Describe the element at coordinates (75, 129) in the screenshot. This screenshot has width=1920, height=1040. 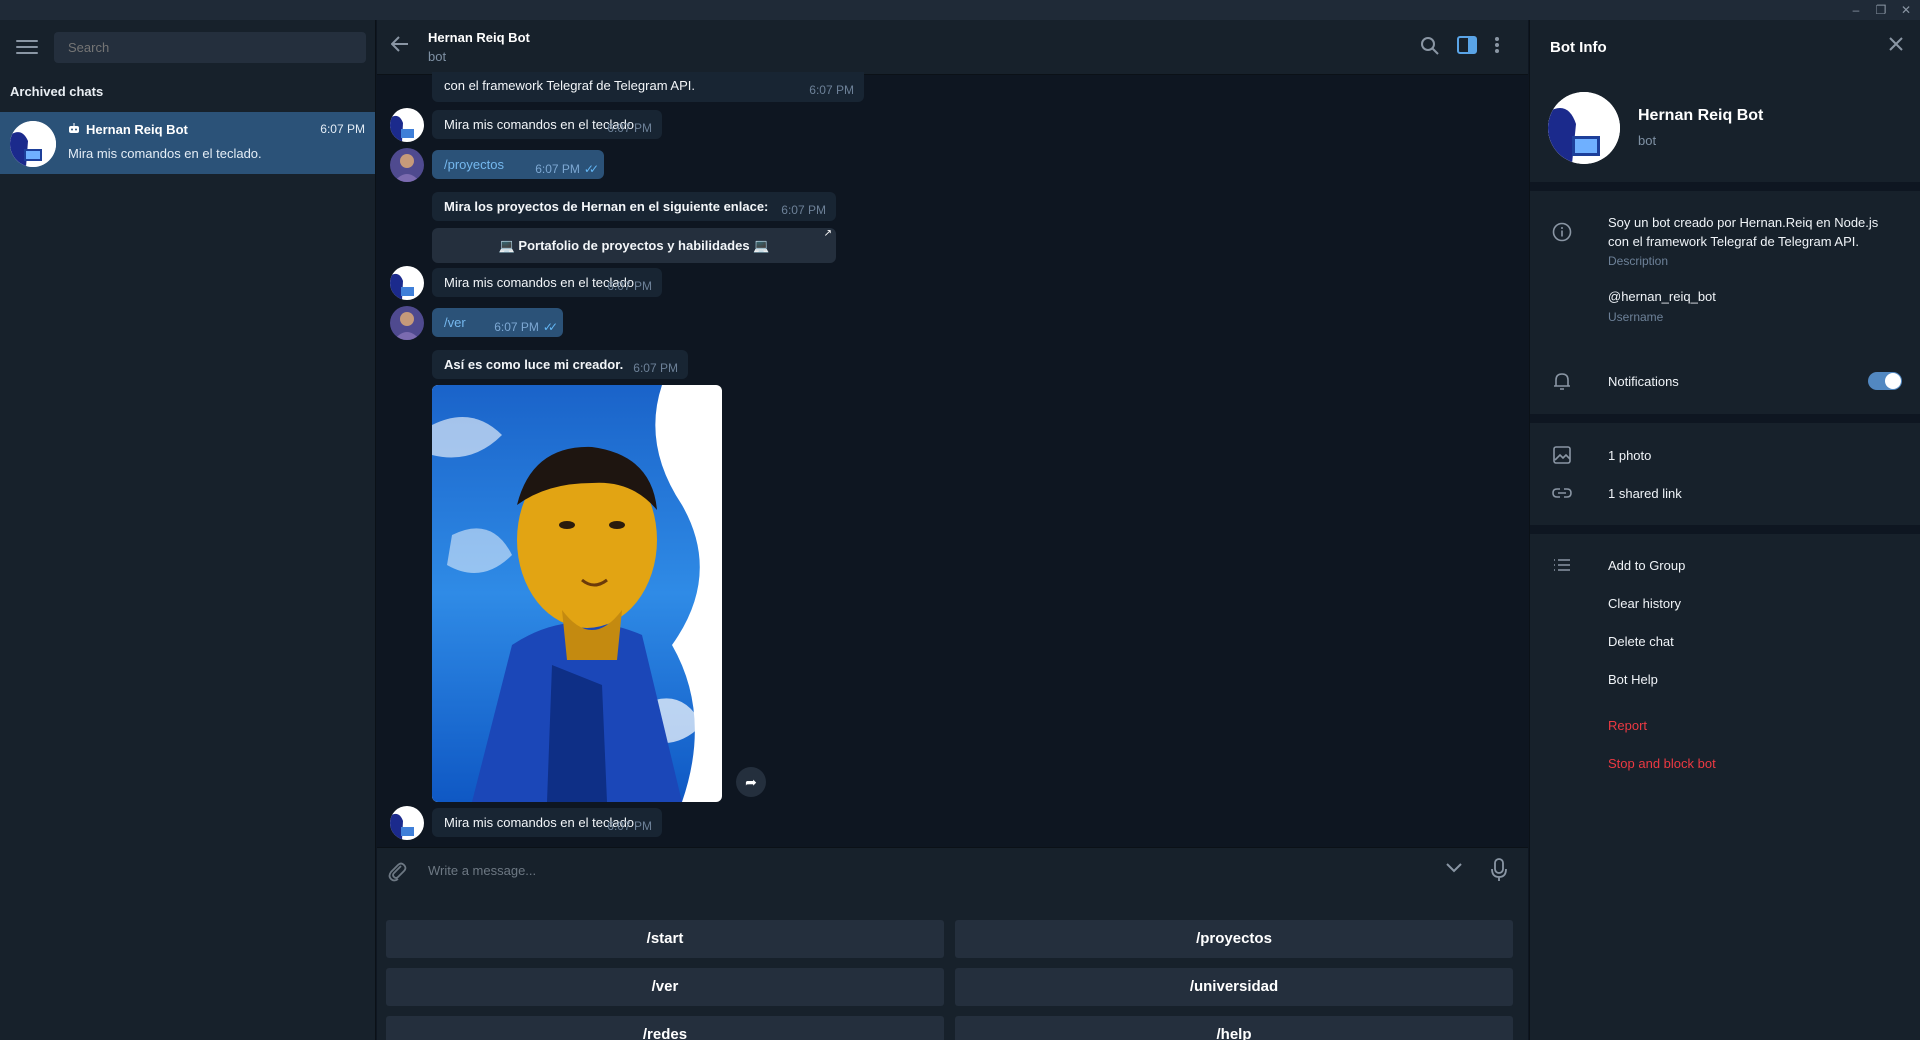
I see `bot-icon` at that location.